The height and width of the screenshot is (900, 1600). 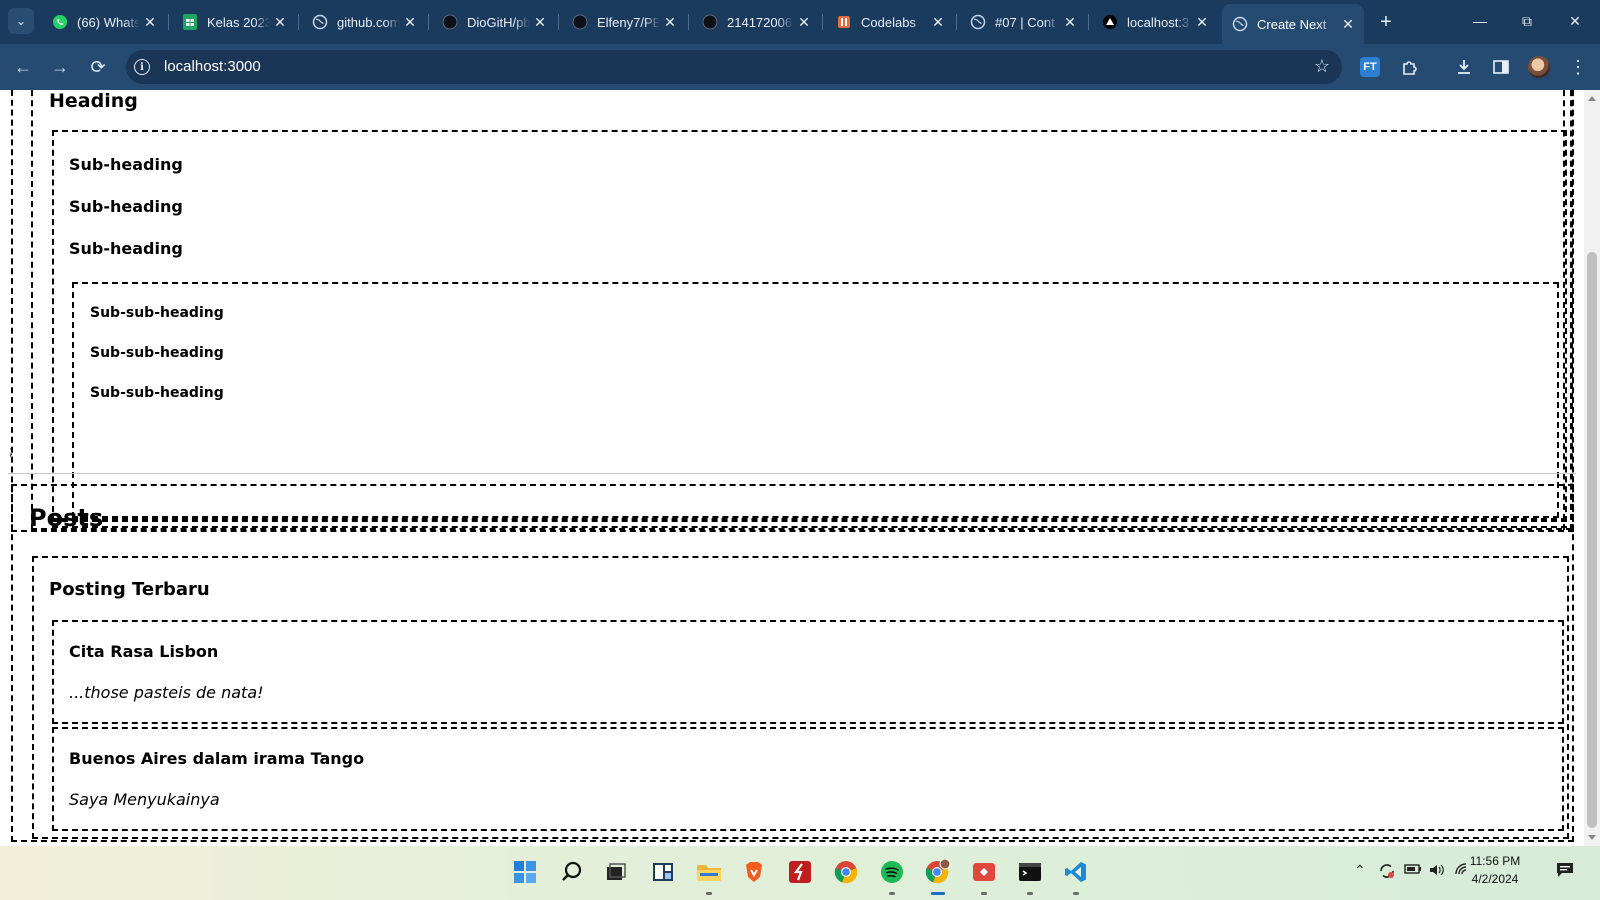 I want to click on reload-icon: ⟳, so click(x=98, y=66).